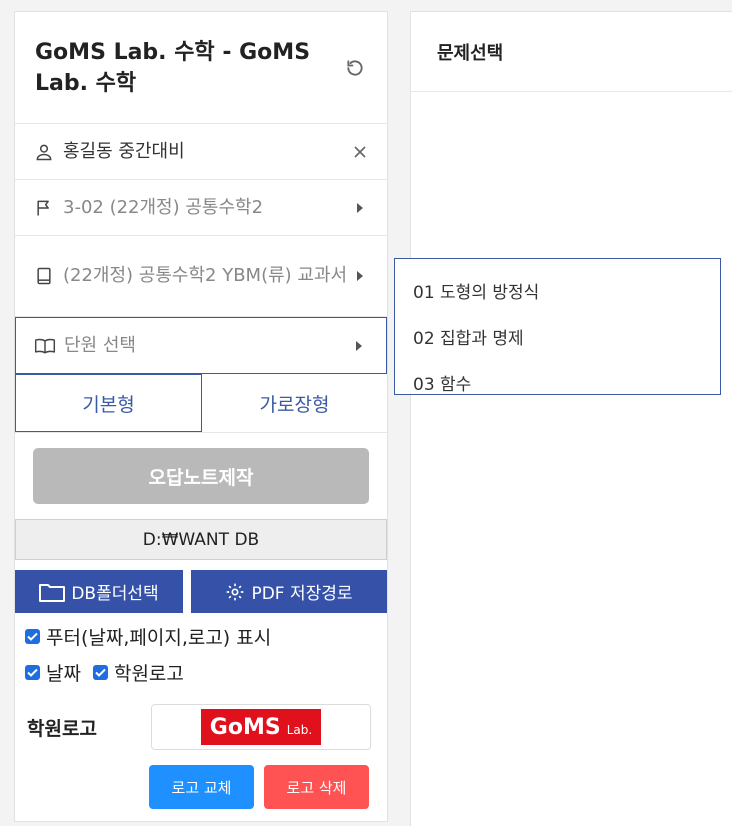 This screenshot has width=732, height=826. I want to click on footer-checkbox, so click(32, 636).